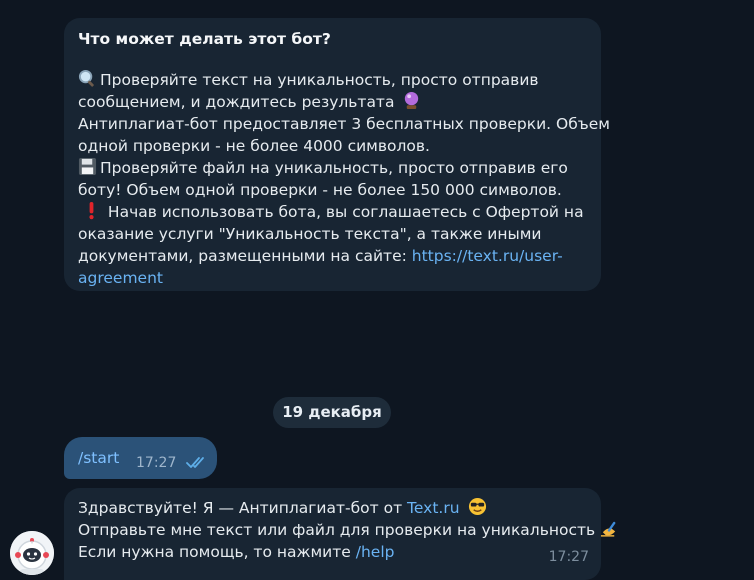  I want to click on bot-description-title: Что может делать этот бот?, so click(204, 39).